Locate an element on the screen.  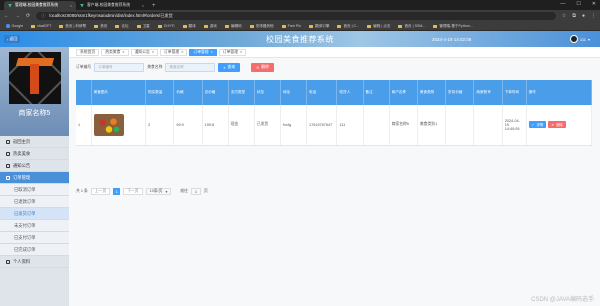
page-tabs: 系统首页 热卖美食 × 通知公告 × 订单管理 × 订单管理 × 订单管理 × is located at coordinates (334, 52).